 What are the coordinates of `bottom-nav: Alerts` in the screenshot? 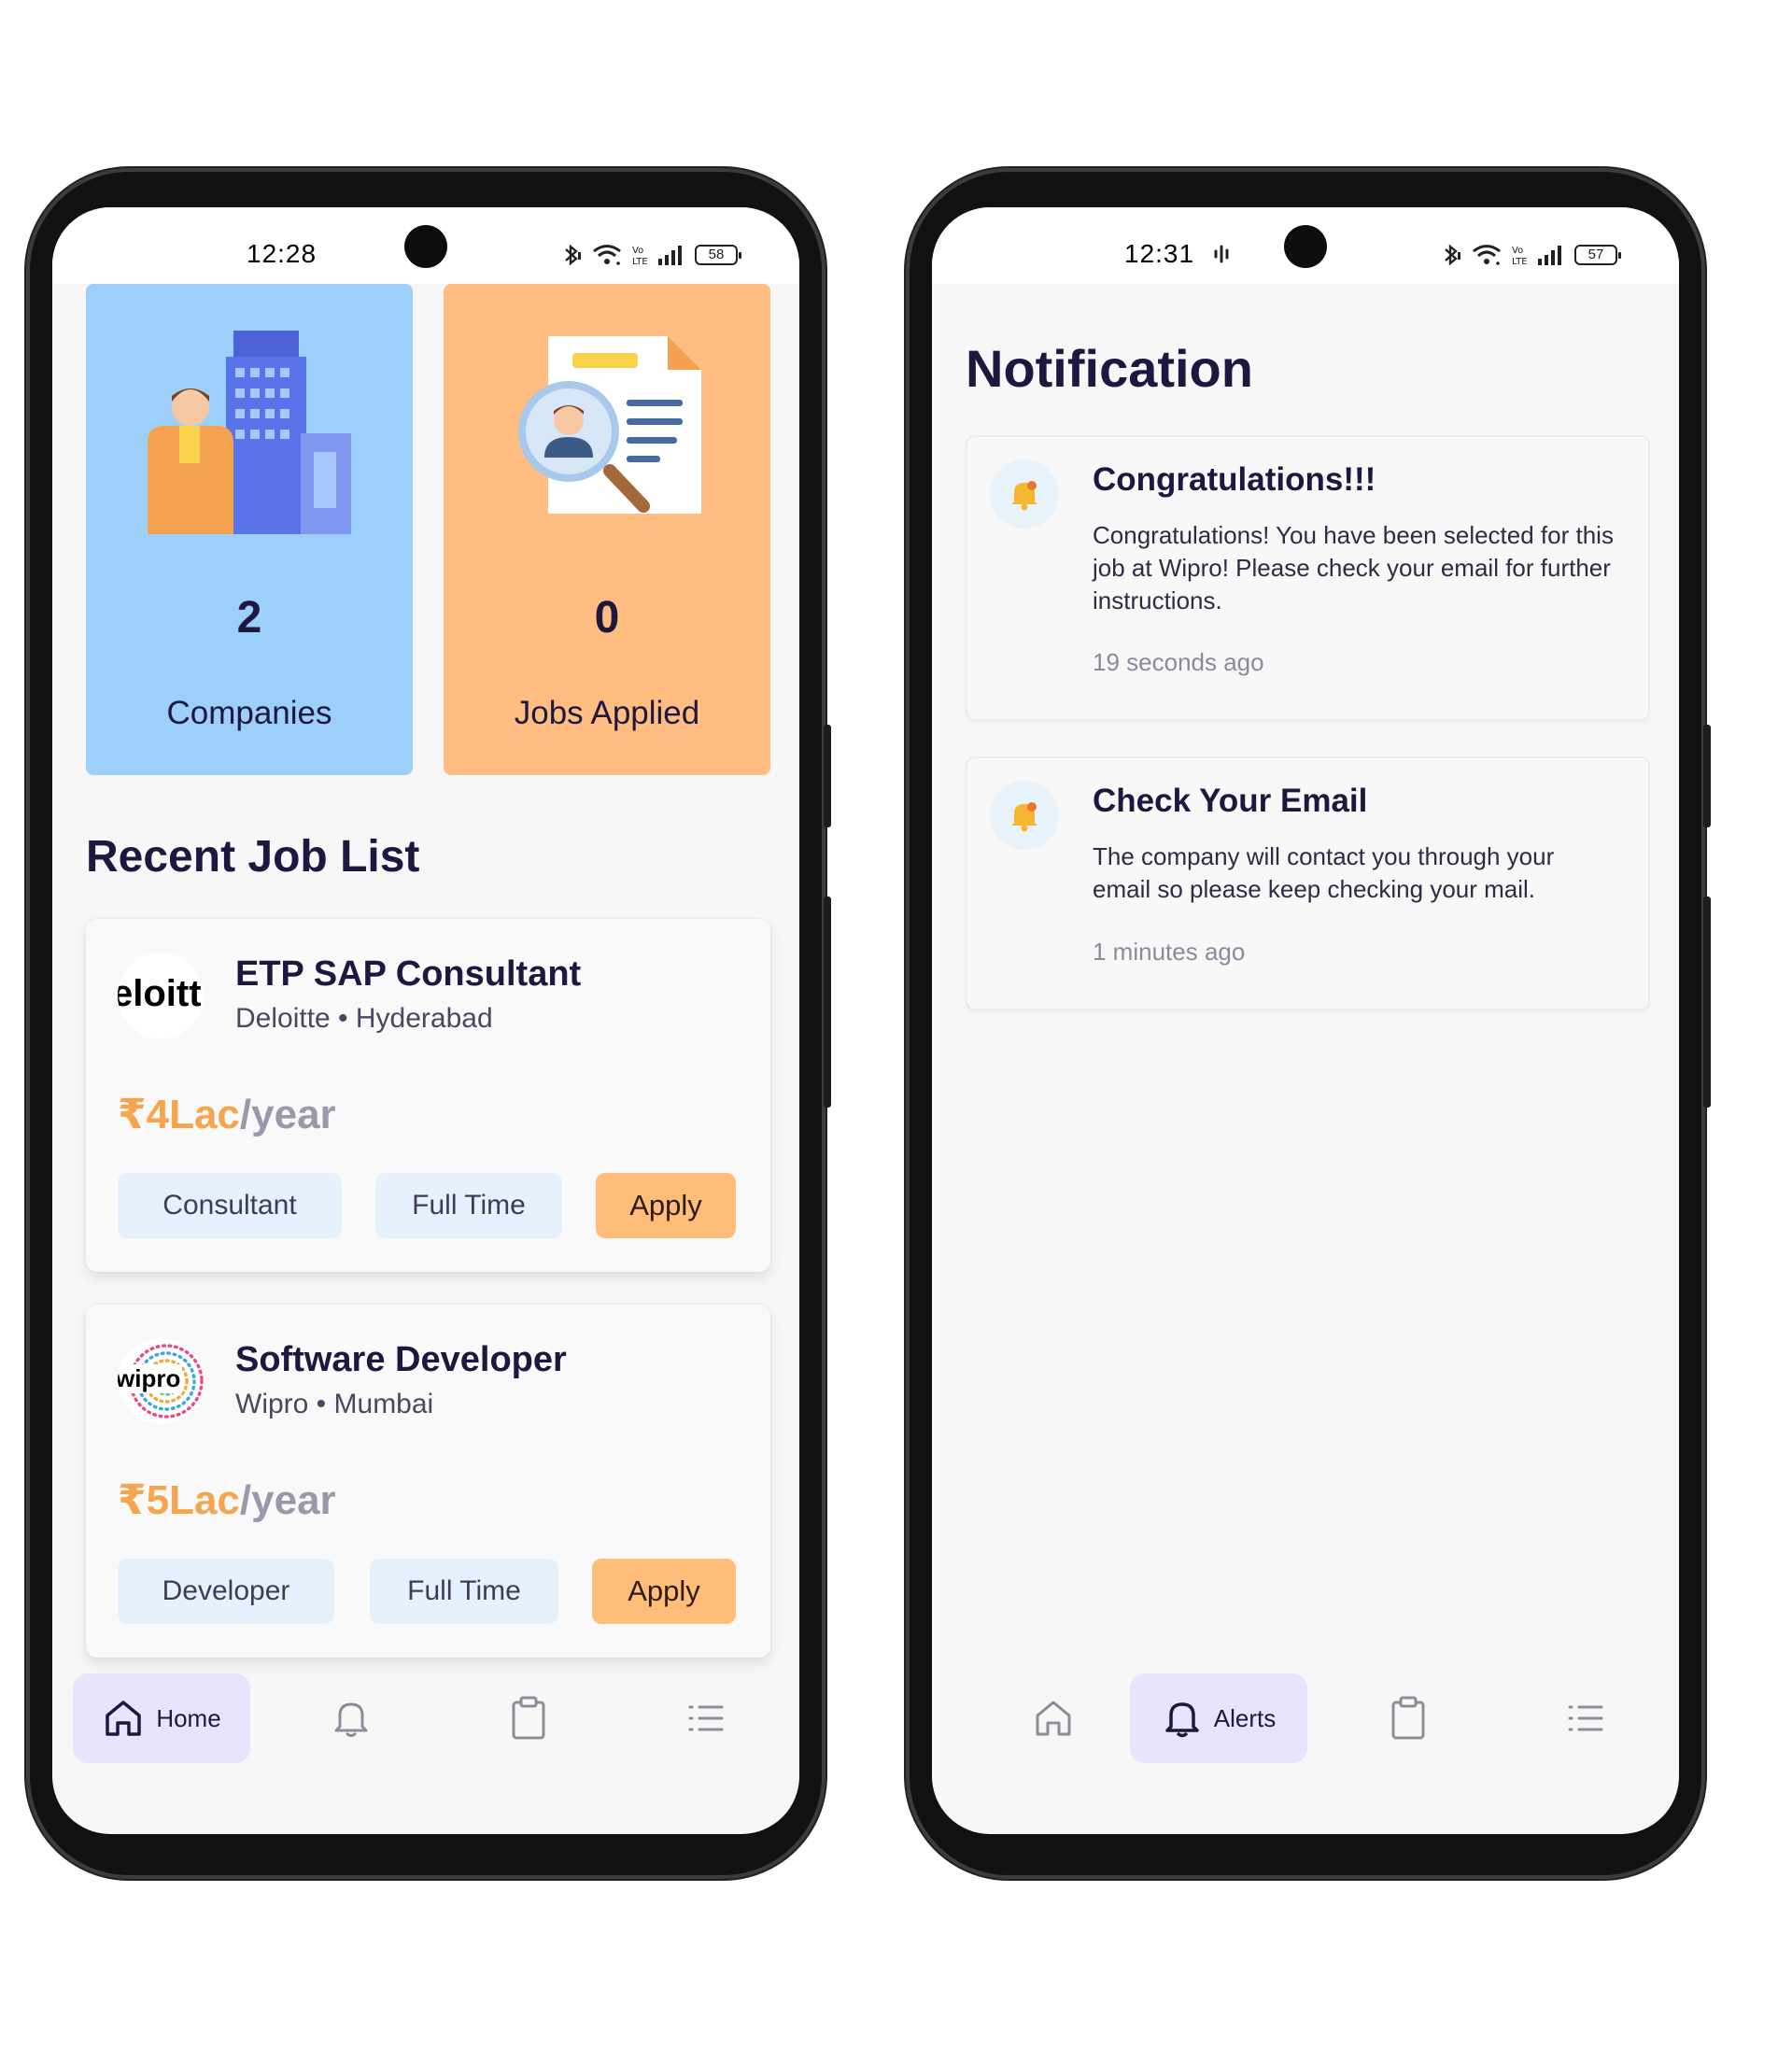 It's located at (1306, 1724).